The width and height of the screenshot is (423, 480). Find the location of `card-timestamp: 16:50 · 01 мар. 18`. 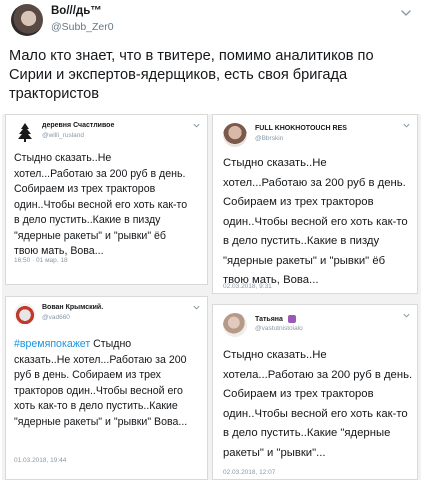

card-timestamp: 16:50 · 01 мар. 18 is located at coordinates (41, 260).